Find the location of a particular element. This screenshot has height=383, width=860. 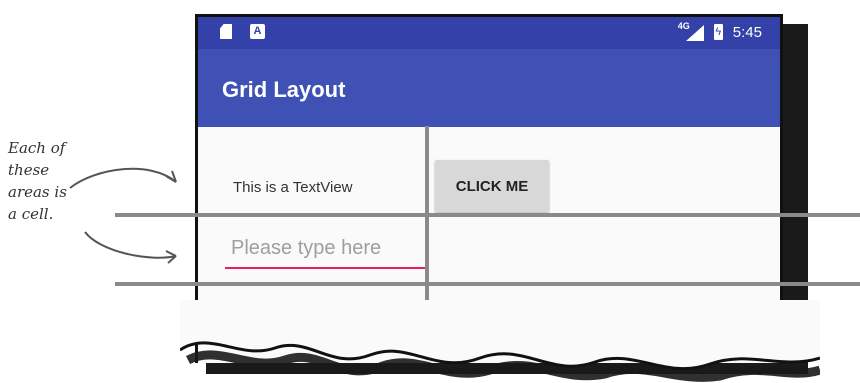

status-bar: A 4G 5:45 is located at coordinates (489, 33).